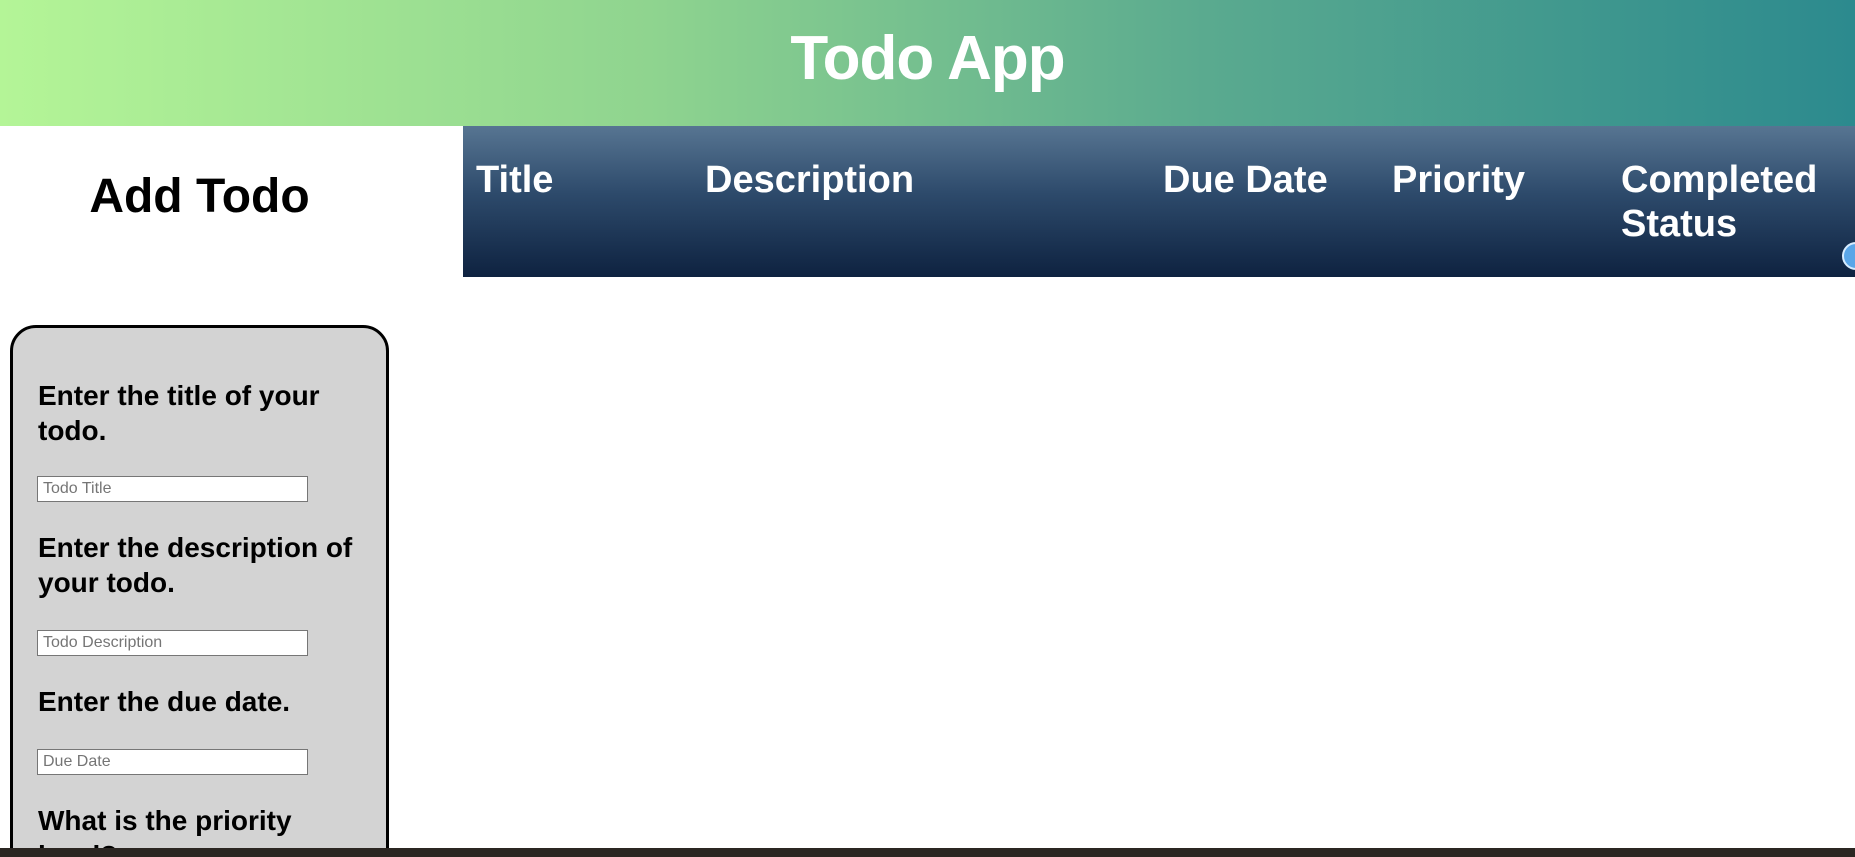  I want to click on todo-title-input, so click(172, 489).